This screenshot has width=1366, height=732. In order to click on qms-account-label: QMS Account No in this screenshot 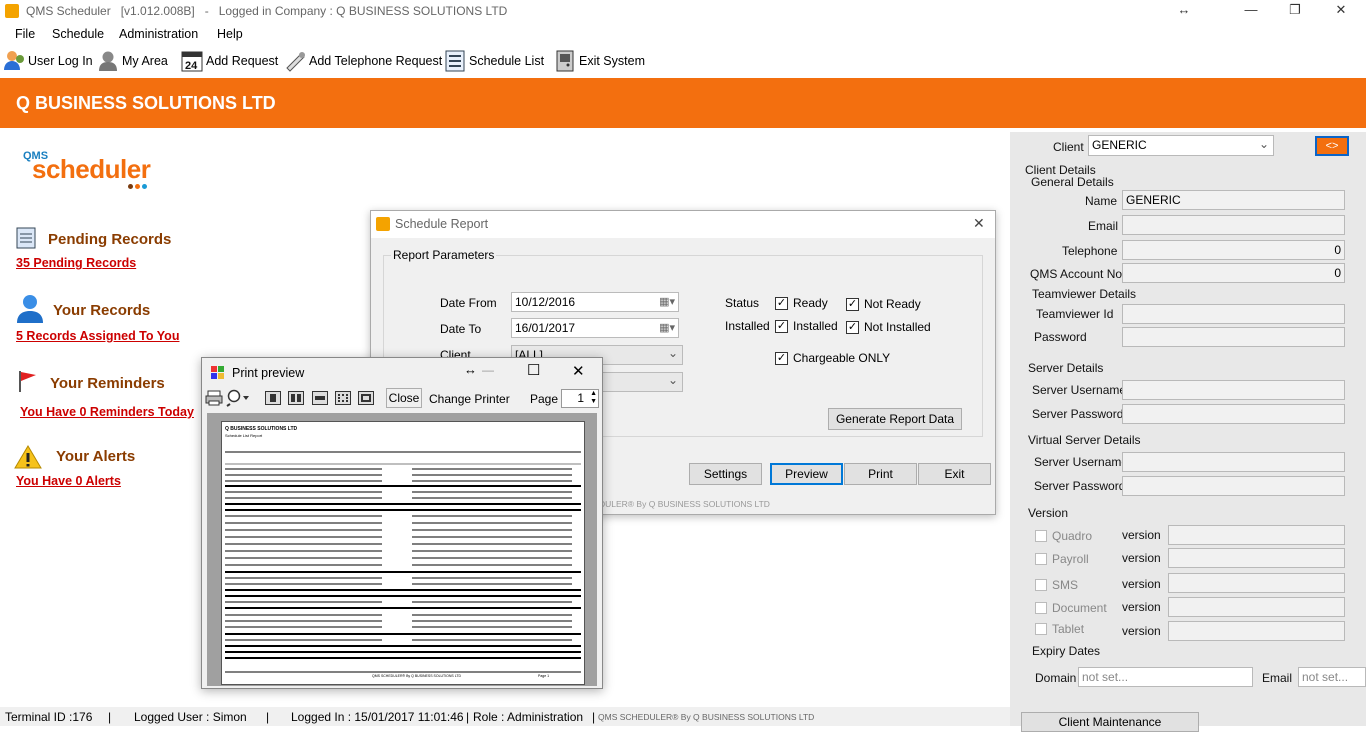, I will do `click(1076, 274)`.